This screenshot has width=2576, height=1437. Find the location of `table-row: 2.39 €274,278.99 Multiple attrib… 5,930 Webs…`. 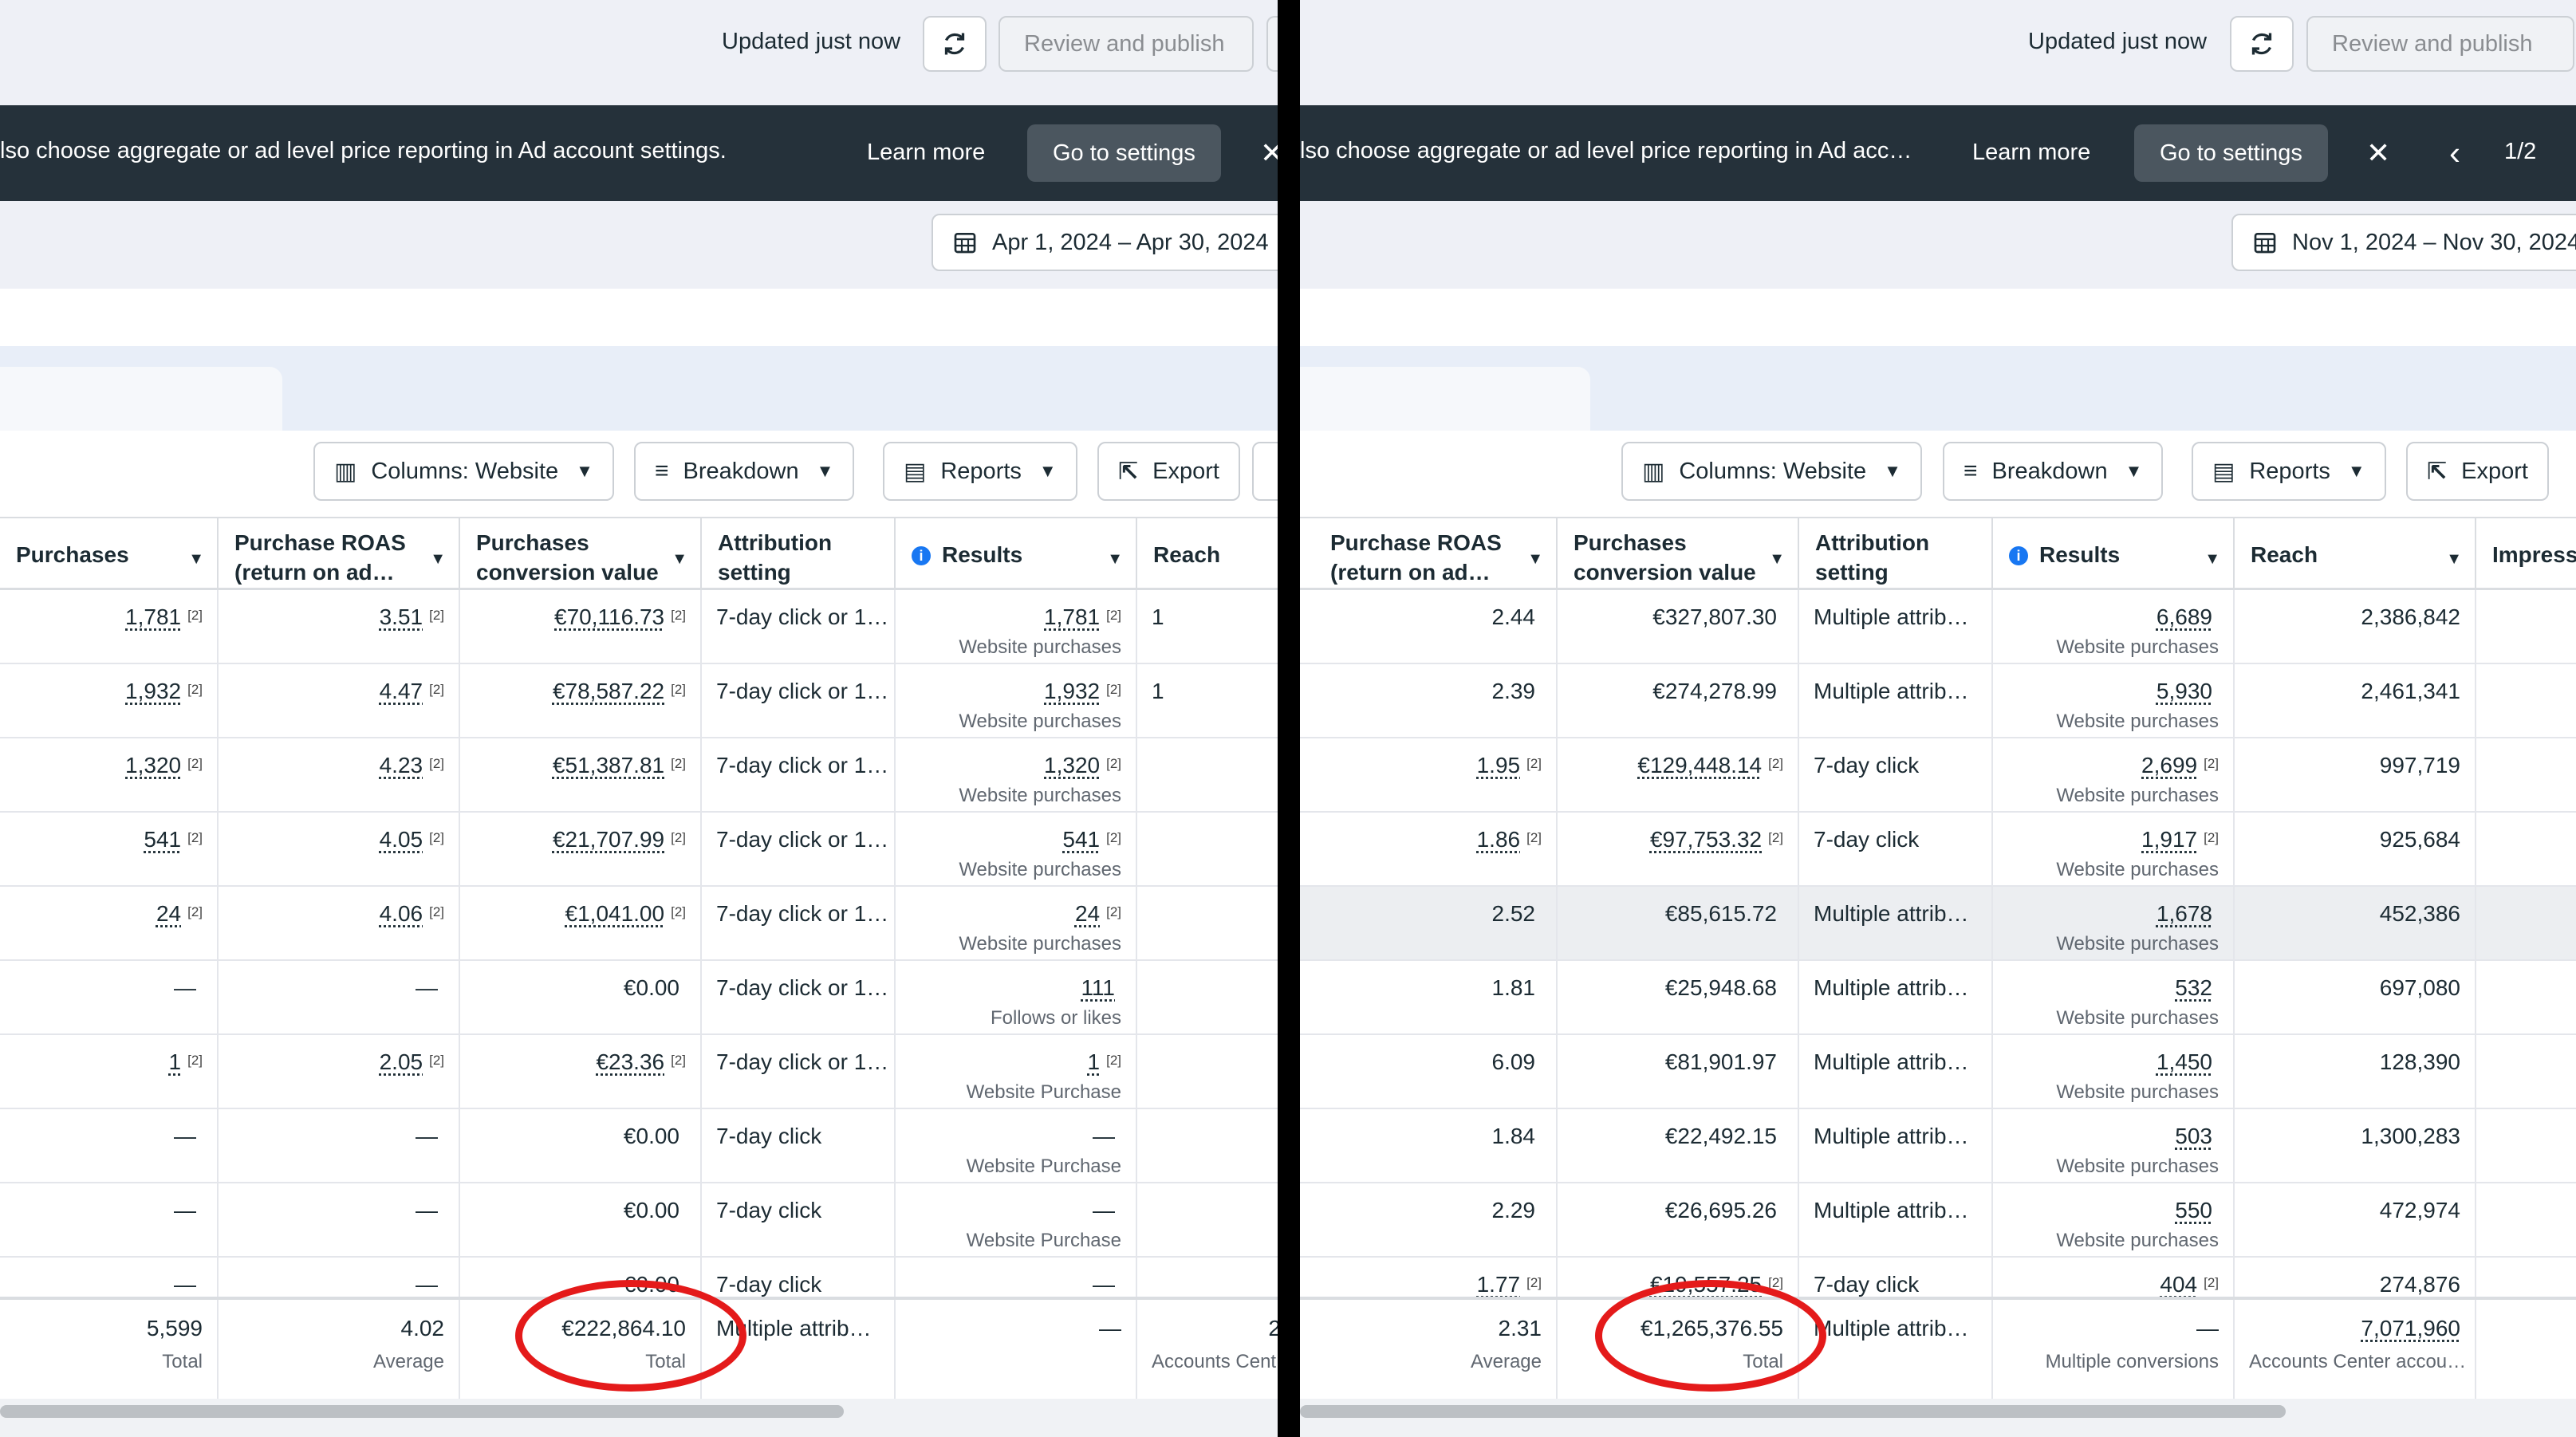

table-row: 2.39 €274,278.99 Multiple attrib… 5,930 Webs… is located at coordinates (1938, 701).